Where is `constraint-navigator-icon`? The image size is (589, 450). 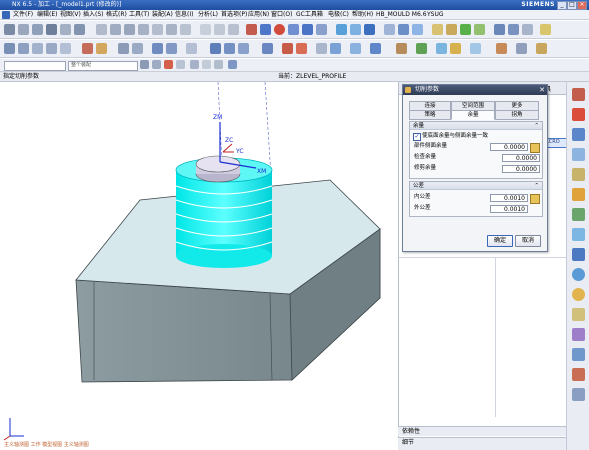 constraint-navigator-icon is located at coordinates (578, 114).